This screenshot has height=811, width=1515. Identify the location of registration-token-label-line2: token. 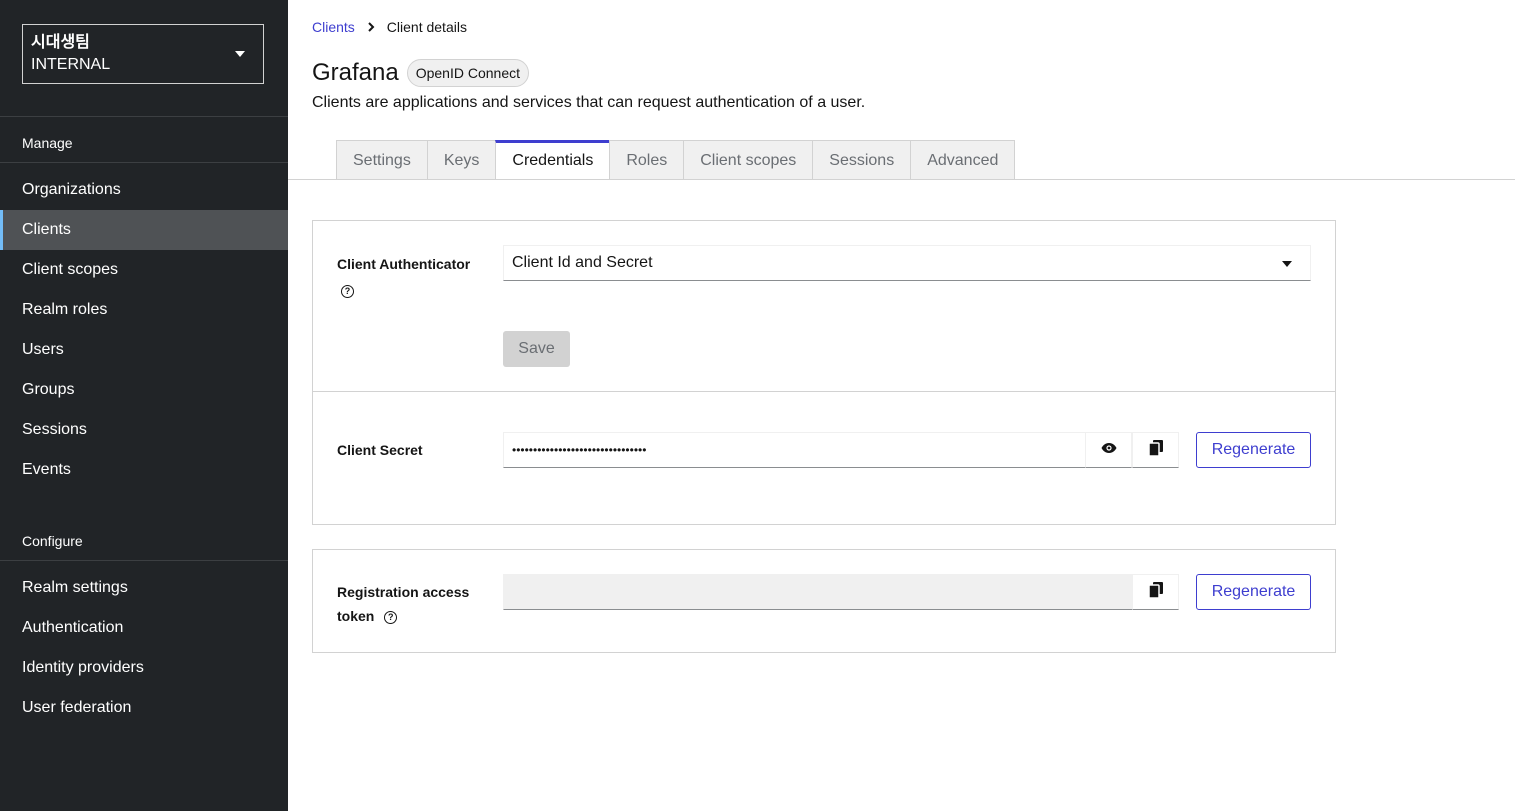
(356, 616).